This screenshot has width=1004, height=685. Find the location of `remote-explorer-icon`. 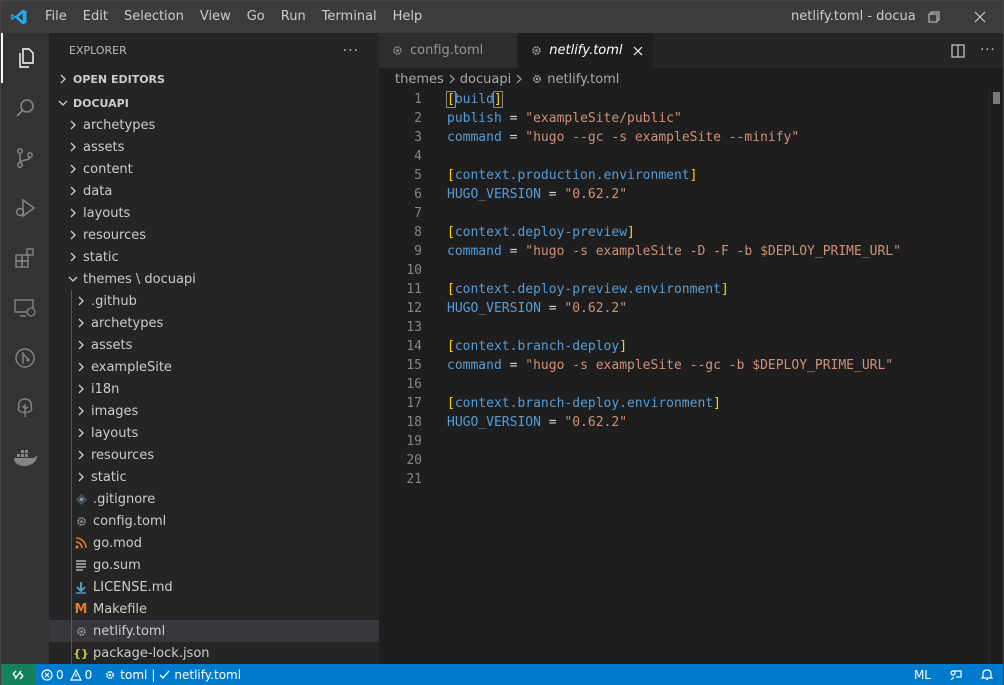

remote-explorer-icon is located at coordinates (25, 308).